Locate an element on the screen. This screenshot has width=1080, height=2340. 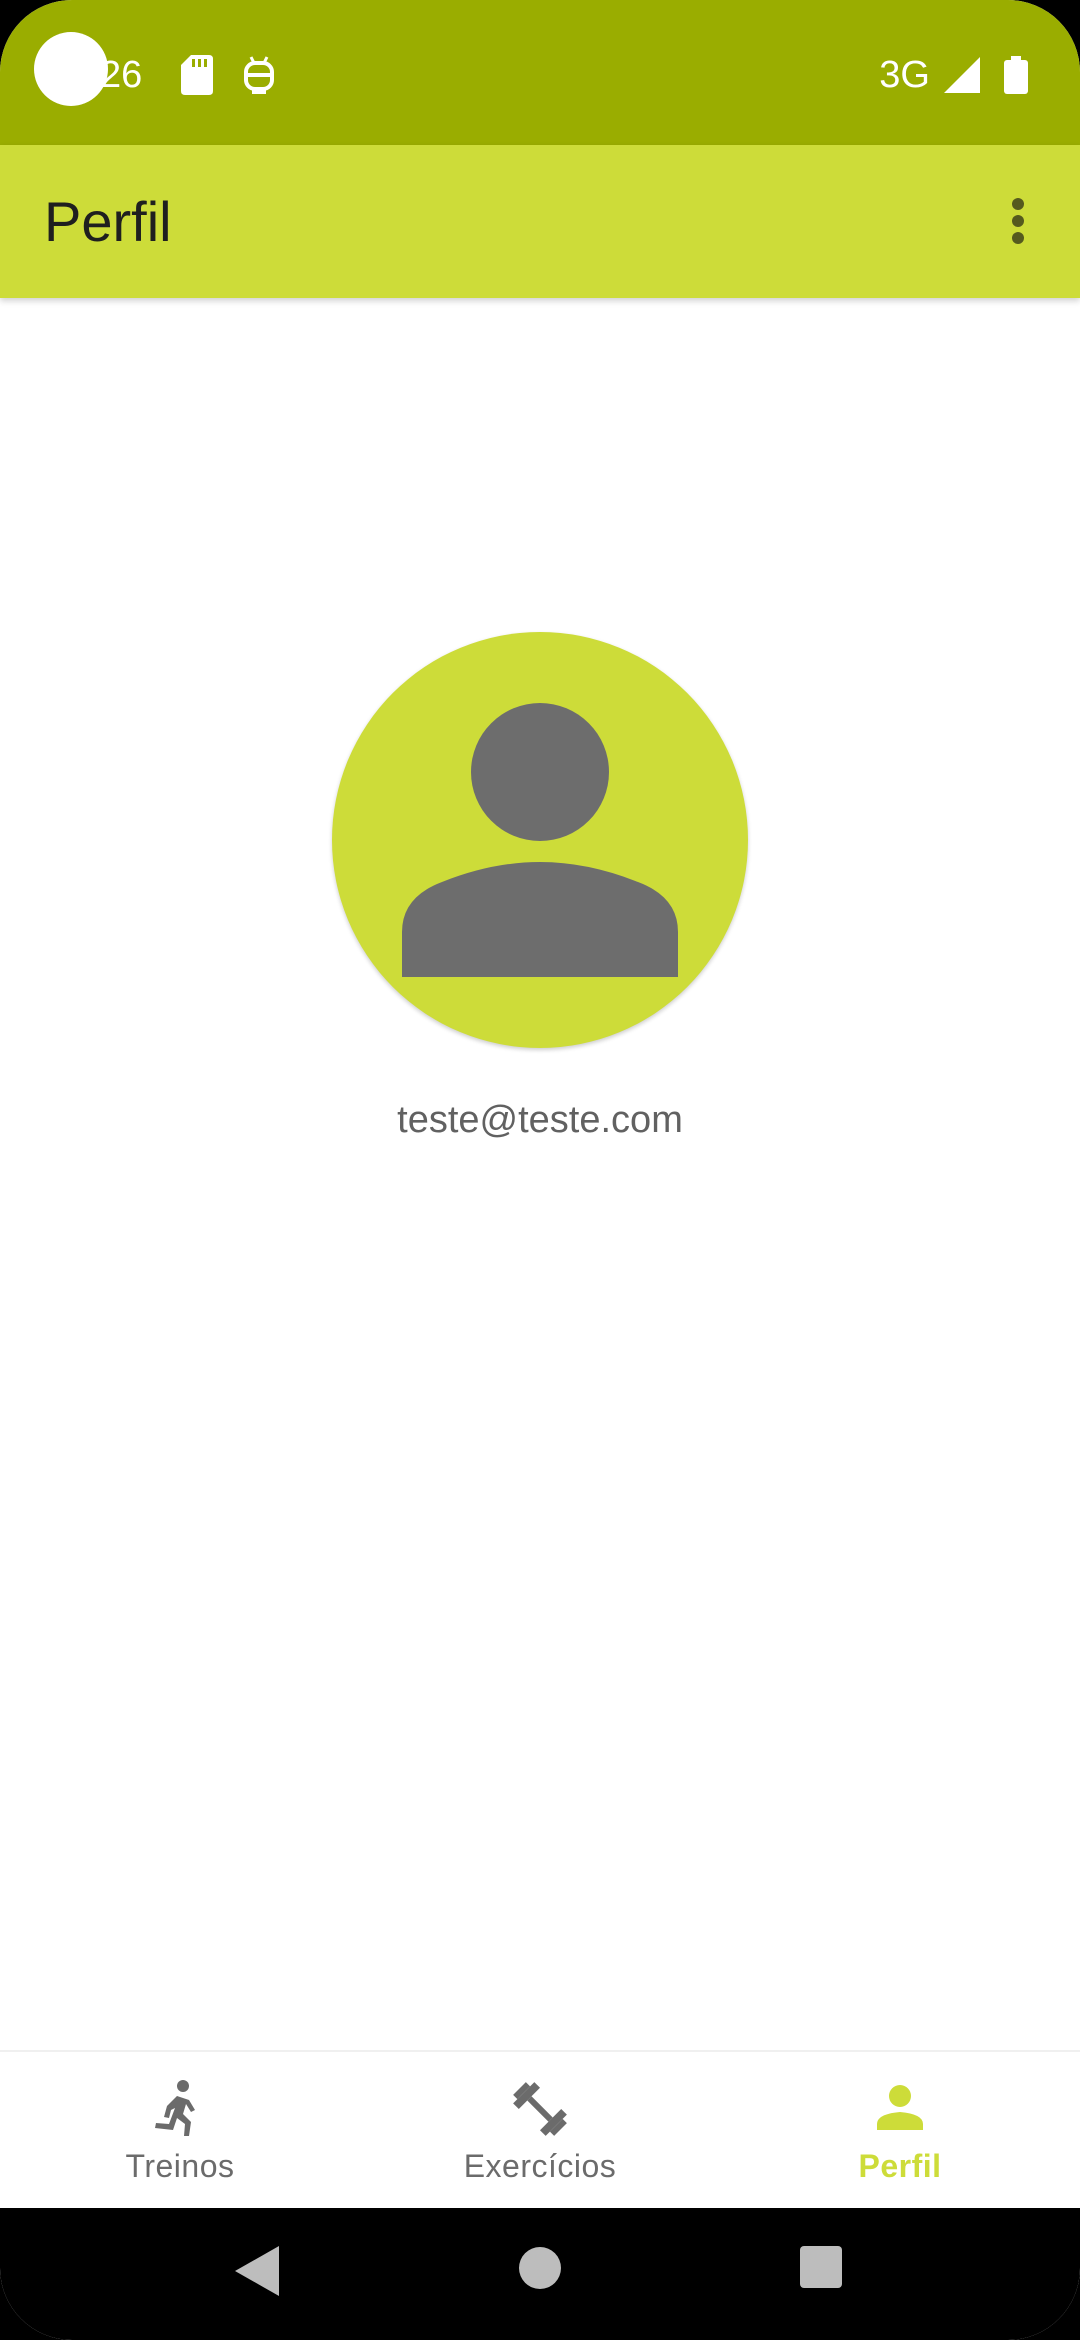
app-bar: Perfil is located at coordinates (540, 221).